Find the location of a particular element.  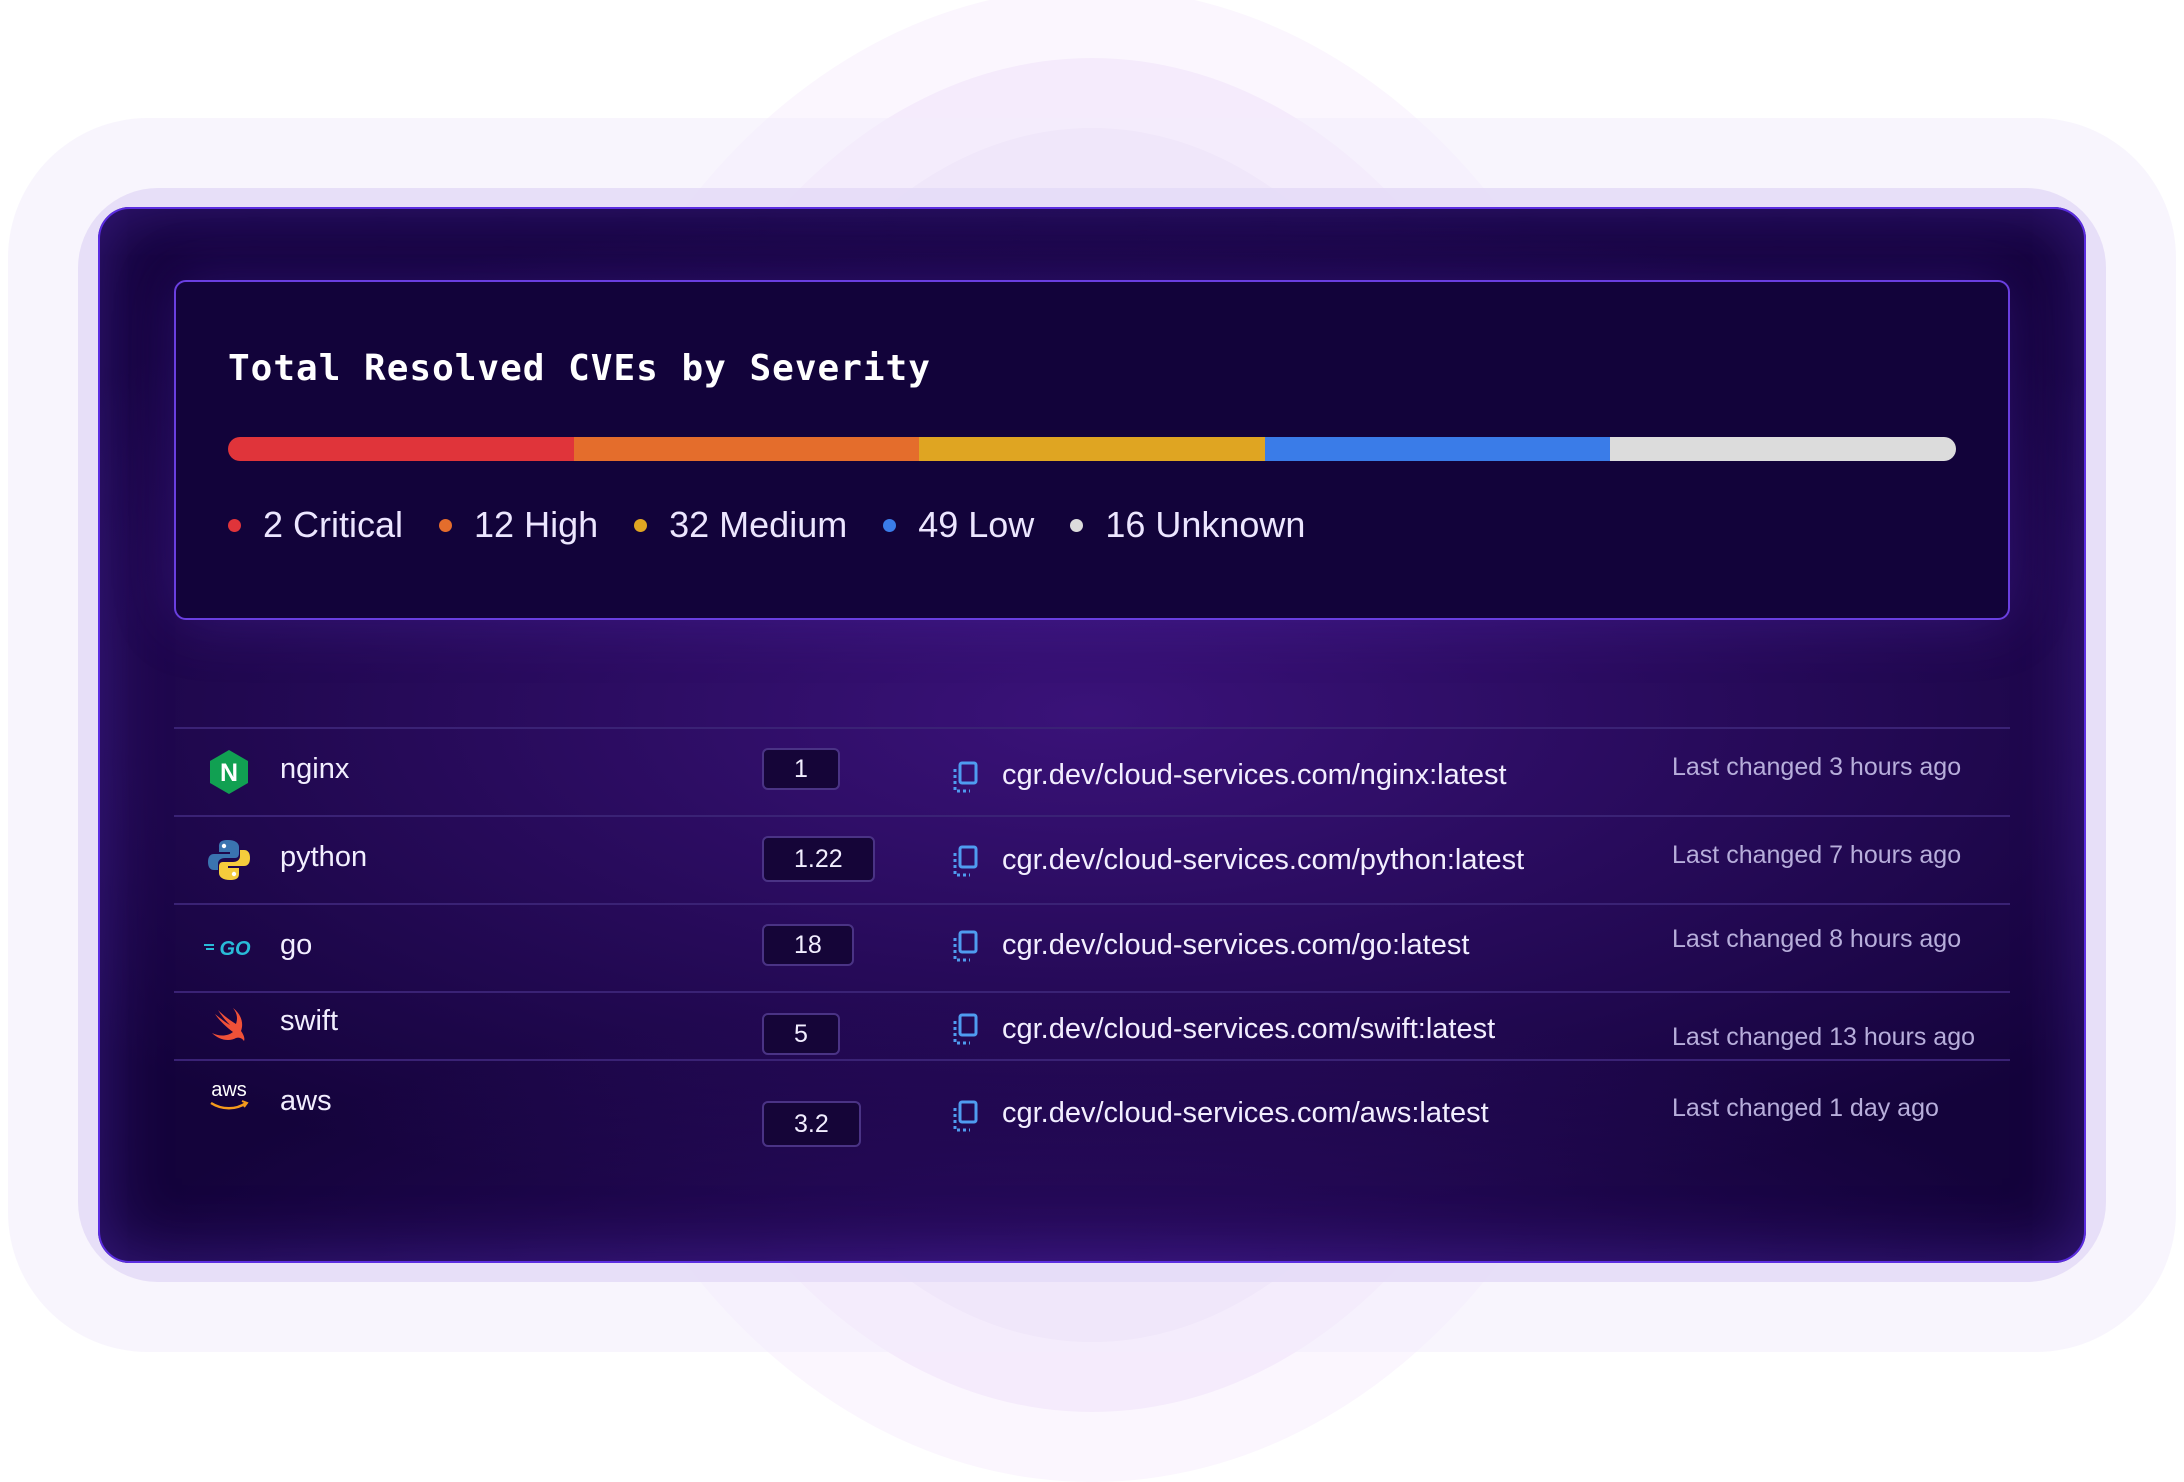

nginx-logo-letter: N is located at coordinates (229, 773).